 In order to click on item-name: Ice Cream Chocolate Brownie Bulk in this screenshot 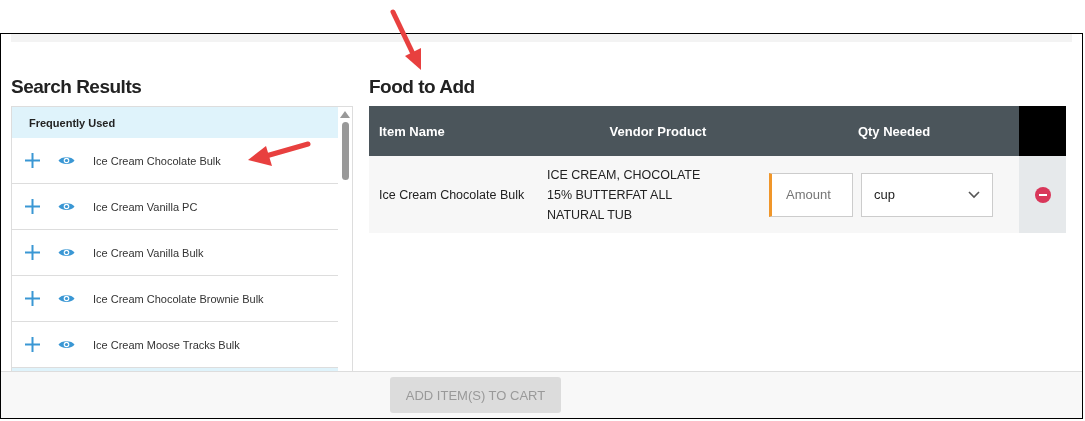, I will do `click(178, 298)`.